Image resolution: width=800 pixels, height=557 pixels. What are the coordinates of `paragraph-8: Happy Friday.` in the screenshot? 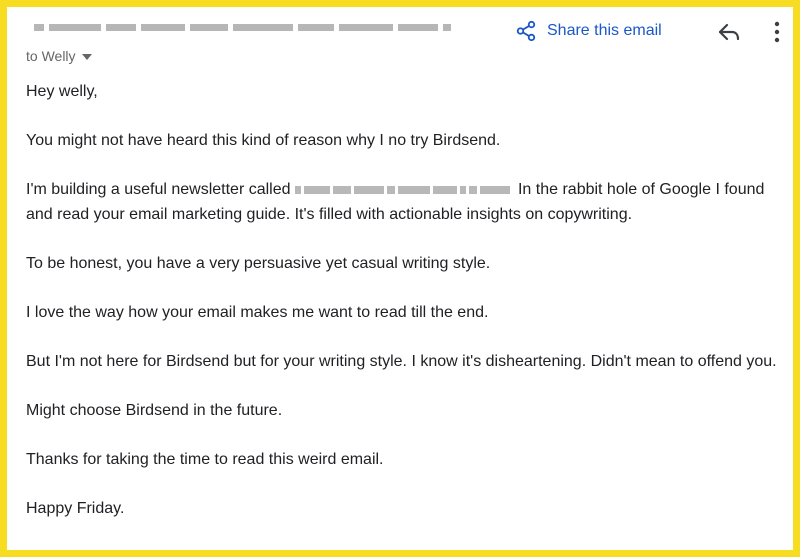 It's located at (75, 508).